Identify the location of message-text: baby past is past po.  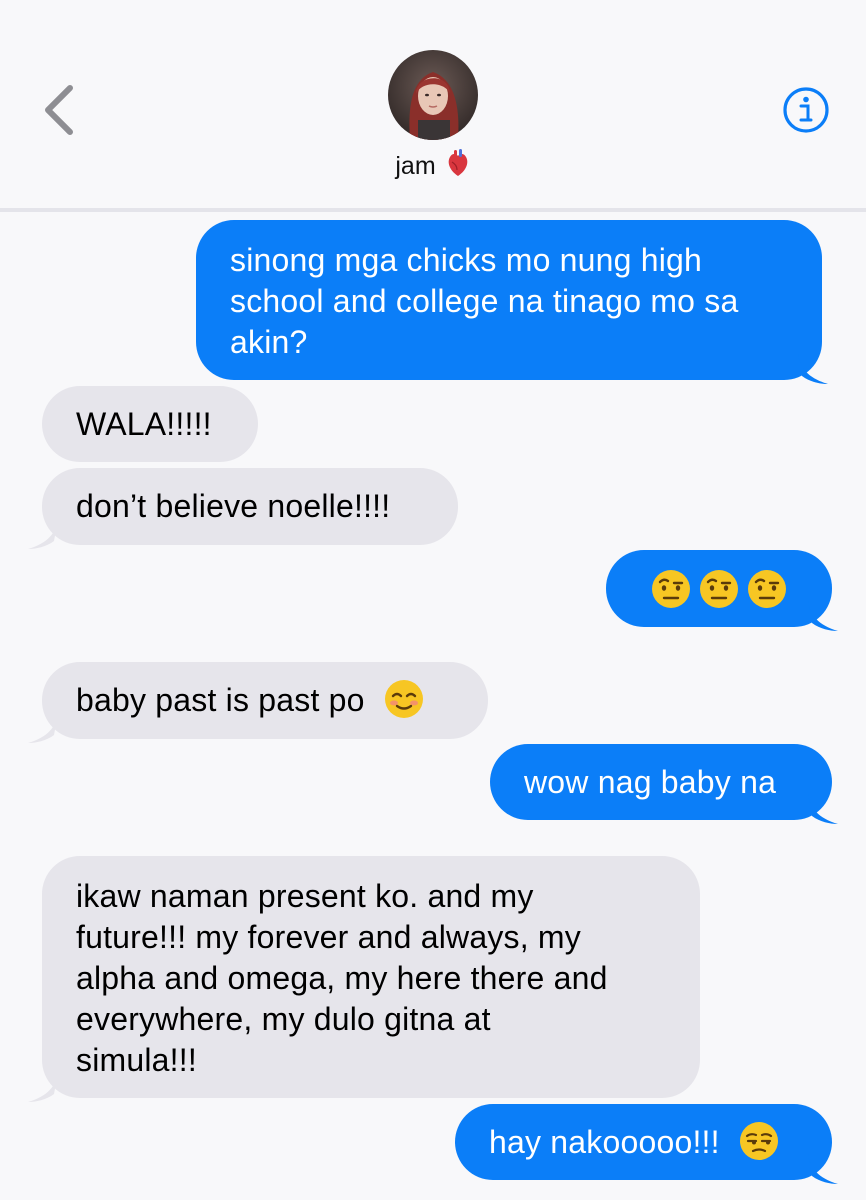
(220, 700).